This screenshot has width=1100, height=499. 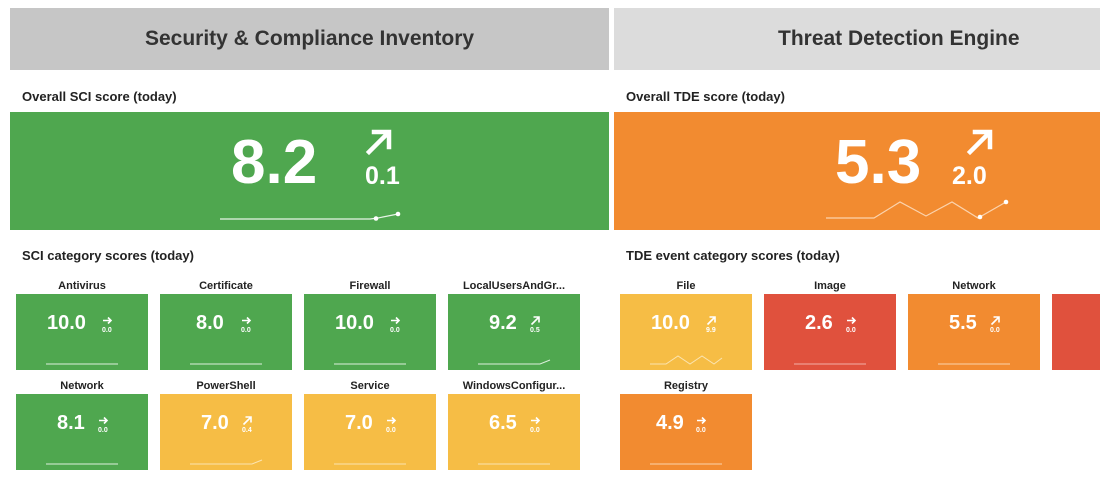 What do you see at coordinates (830, 332) in the screenshot?
I see `category-score-tile: 2.6 0.0` at bounding box center [830, 332].